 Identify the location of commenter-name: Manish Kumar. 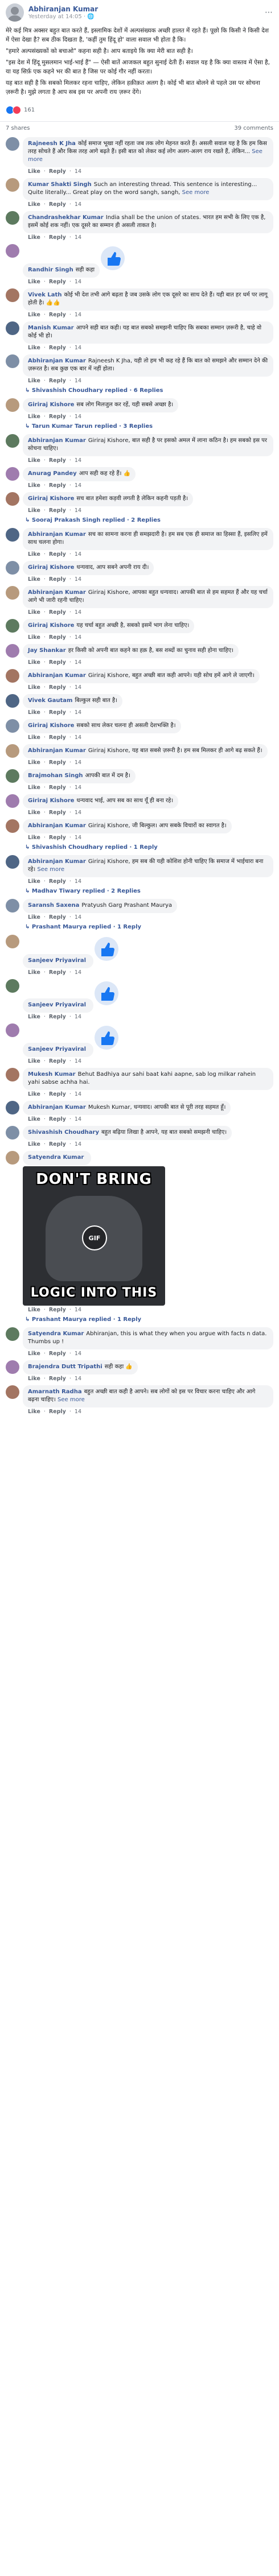
(51, 328).